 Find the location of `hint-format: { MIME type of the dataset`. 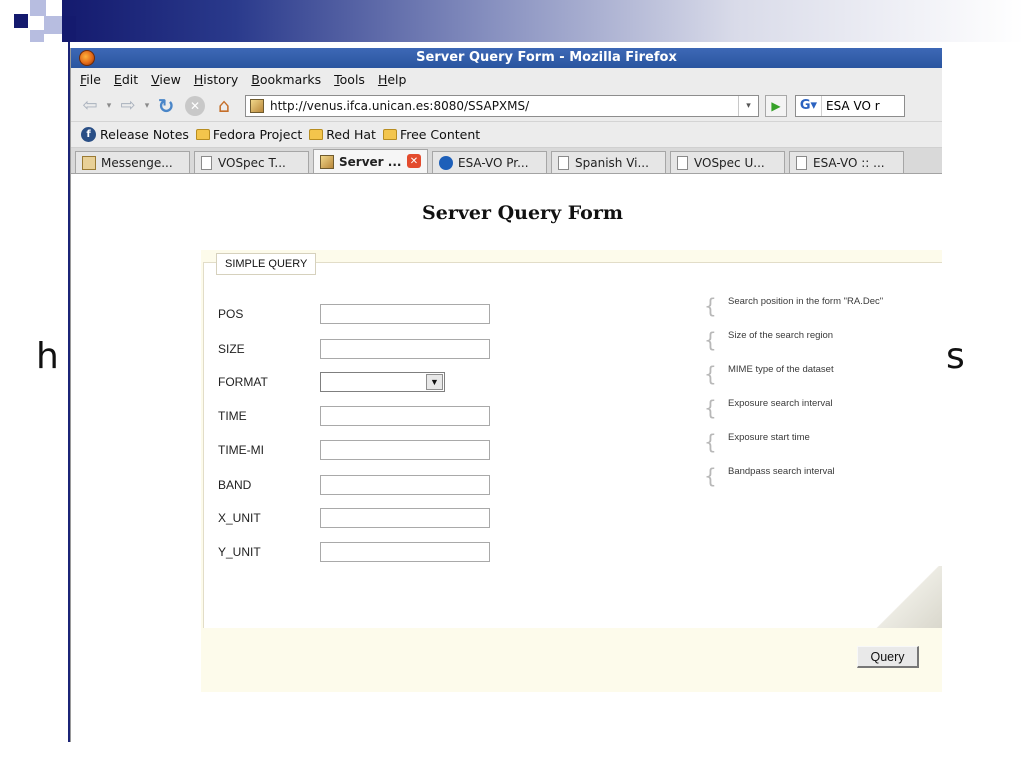

hint-format: { MIME type of the dataset is located at coordinates (769, 375).